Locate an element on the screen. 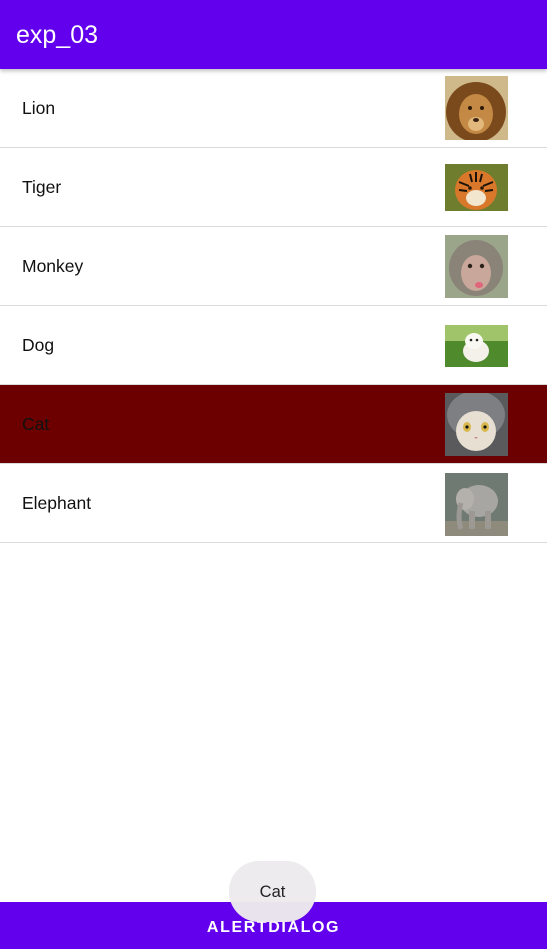 The width and height of the screenshot is (547, 949). list-item-tiger: Tiger is located at coordinates (273, 187).